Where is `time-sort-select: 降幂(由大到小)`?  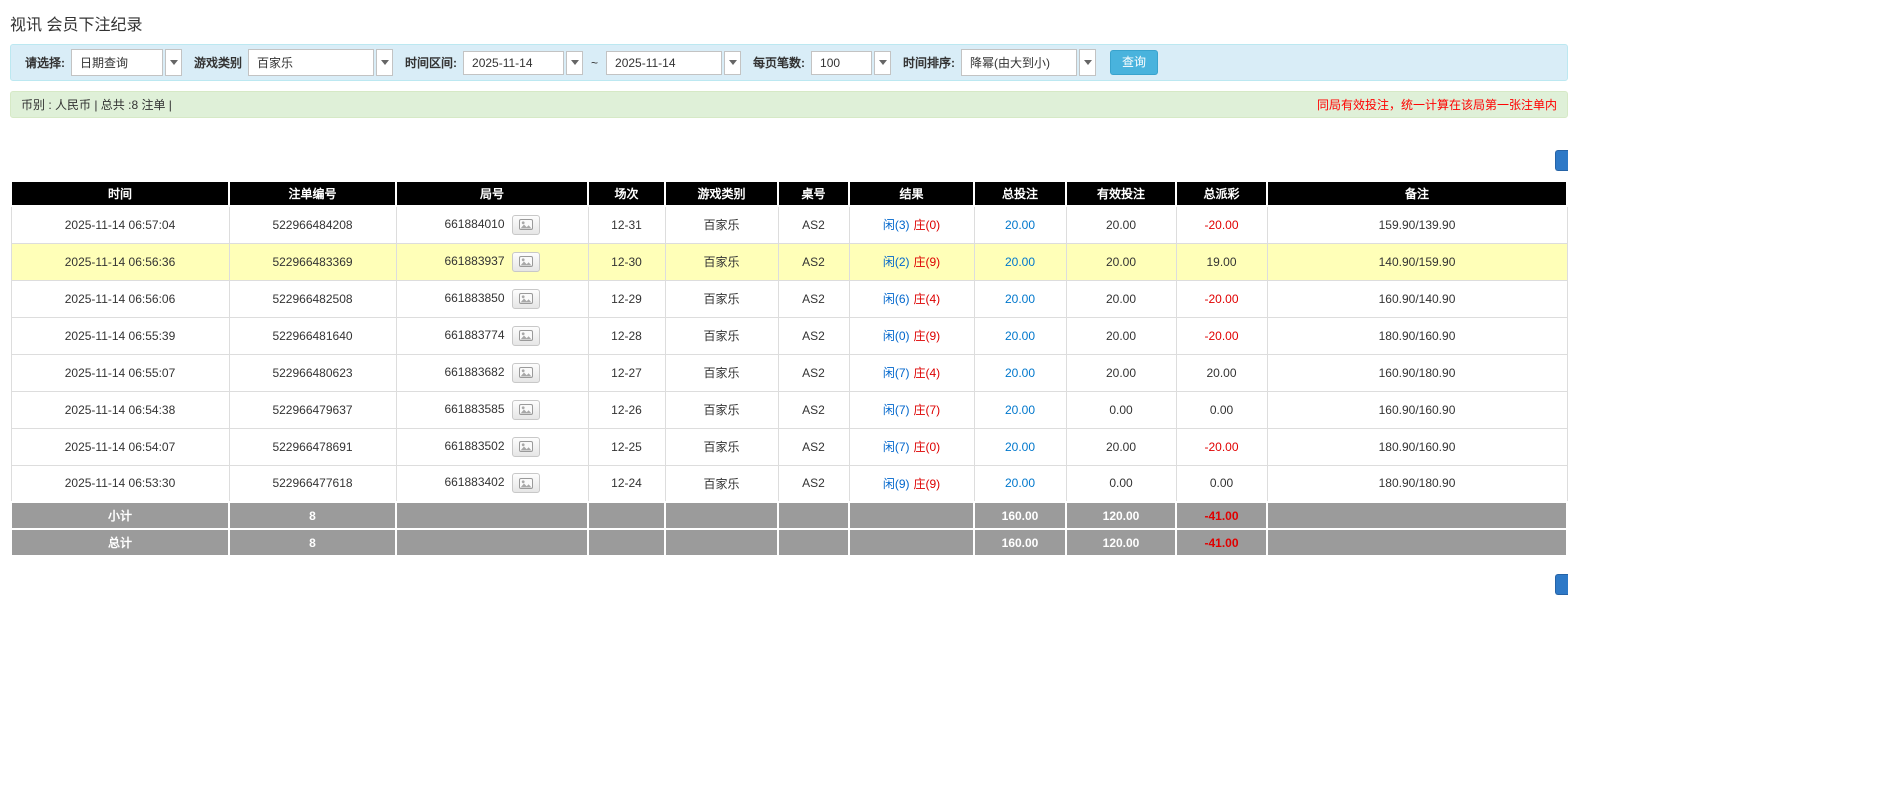 time-sort-select: 降幂(由大到小) is located at coordinates (1029, 62).